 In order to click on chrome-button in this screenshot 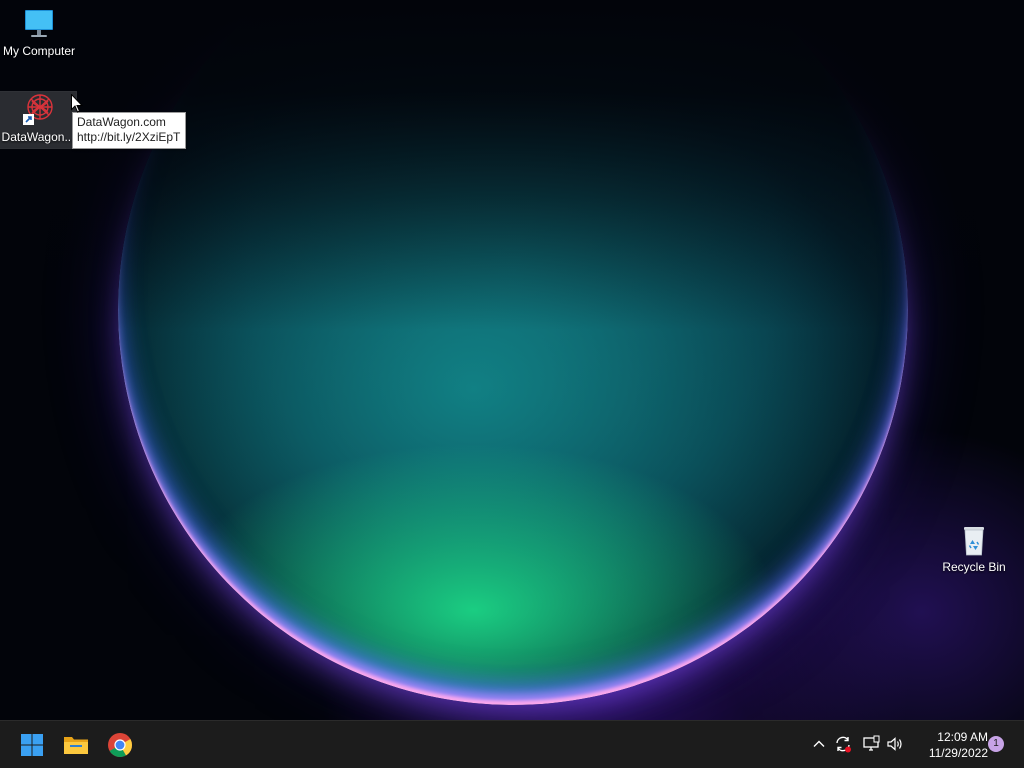, I will do `click(120, 745)`.